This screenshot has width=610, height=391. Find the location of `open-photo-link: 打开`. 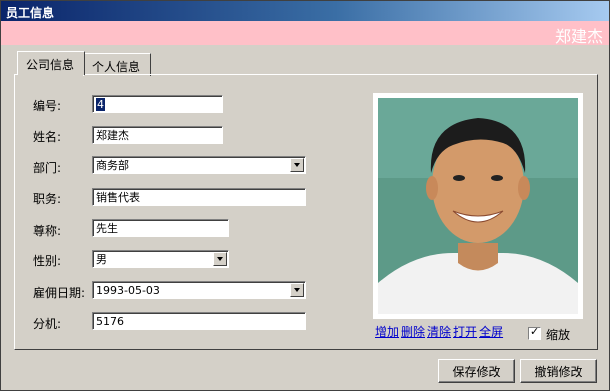

open-photo-link: 打开 is located at coordinates (465, 332).